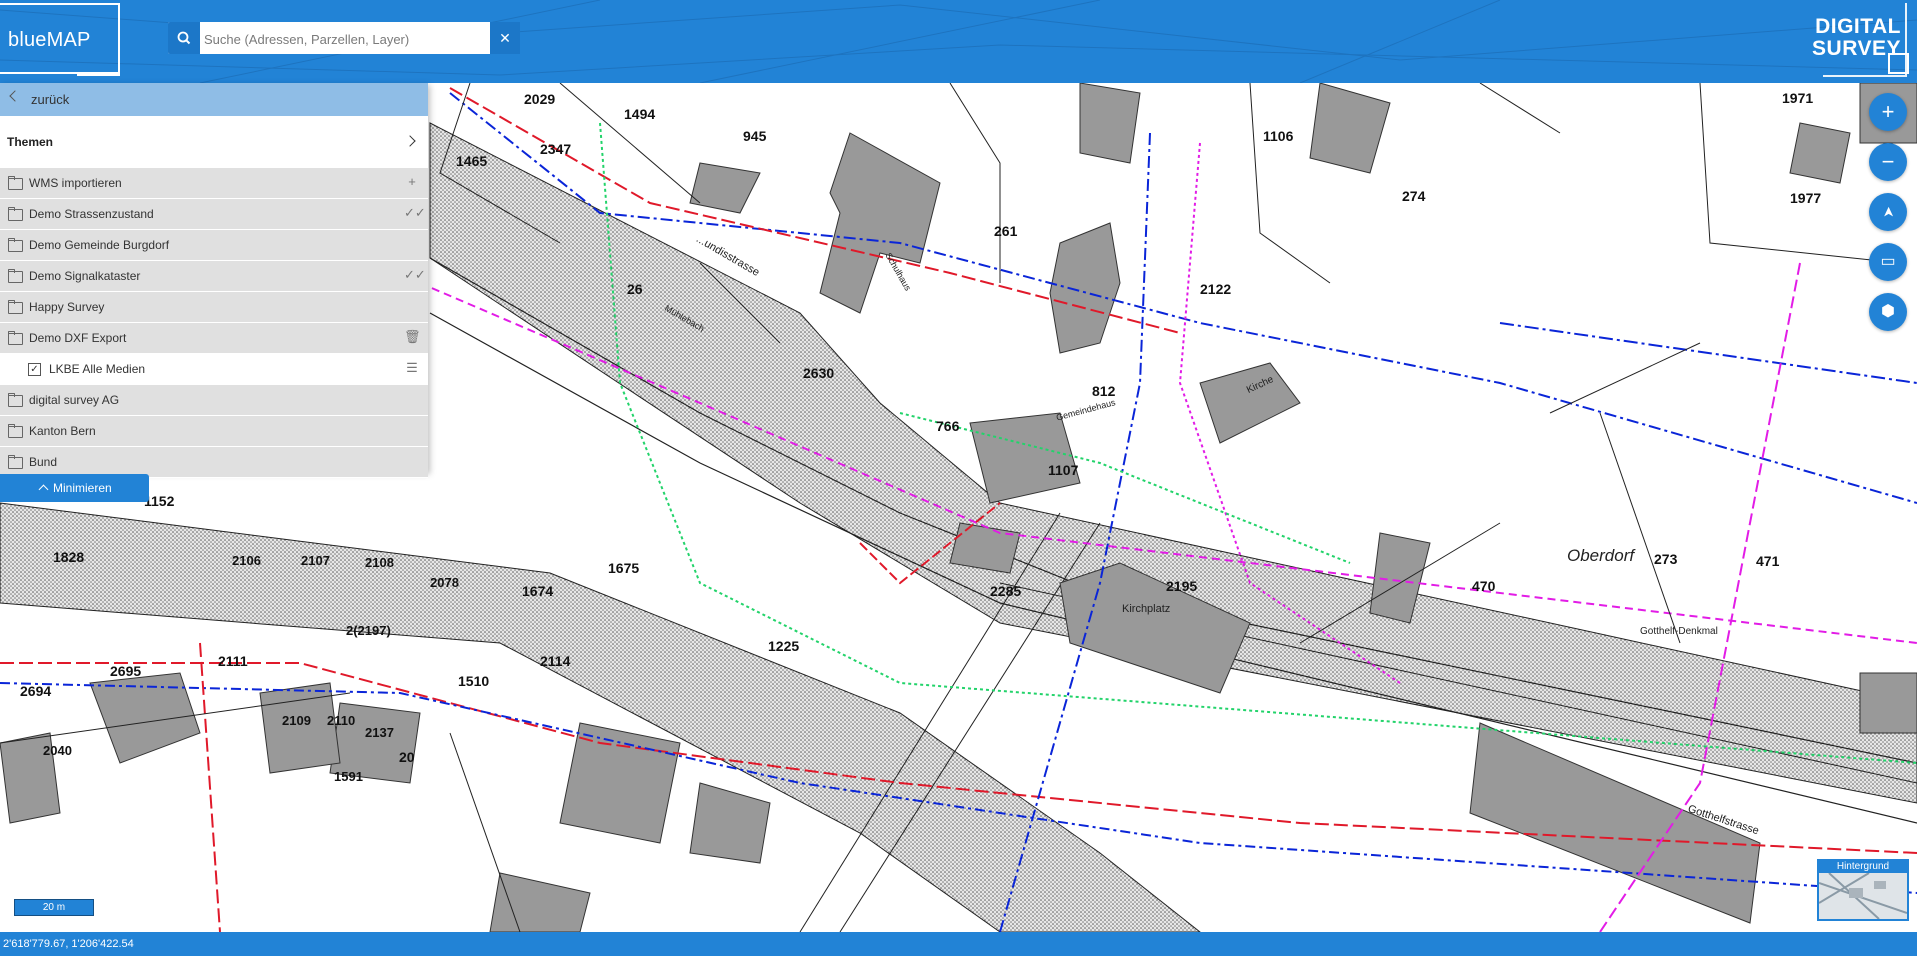  Describe the element at coordinates (379, 732) in the screenshot. I see `parcel-label: 2137` at that location.